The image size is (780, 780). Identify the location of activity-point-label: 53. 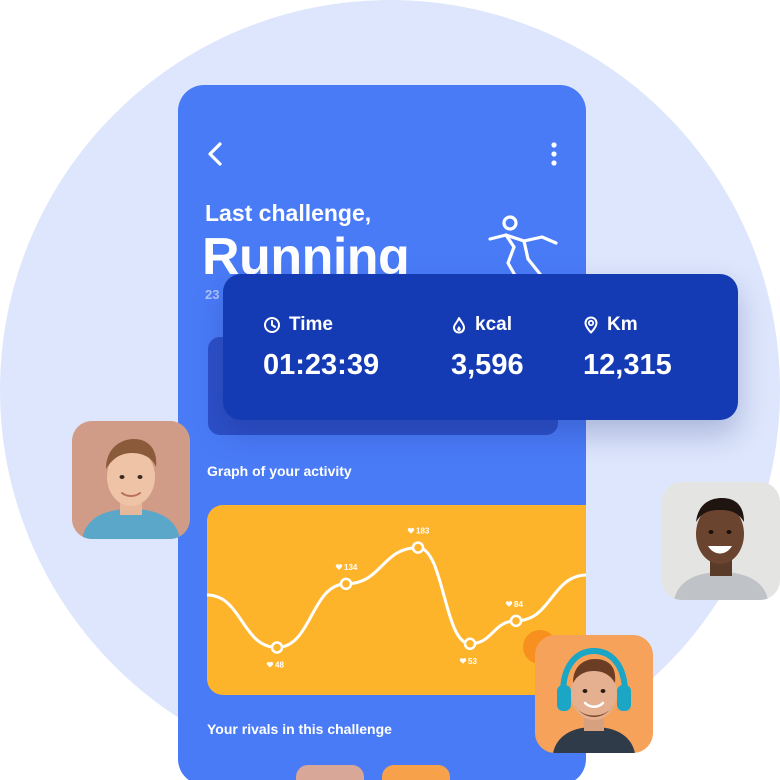
(468, 661).